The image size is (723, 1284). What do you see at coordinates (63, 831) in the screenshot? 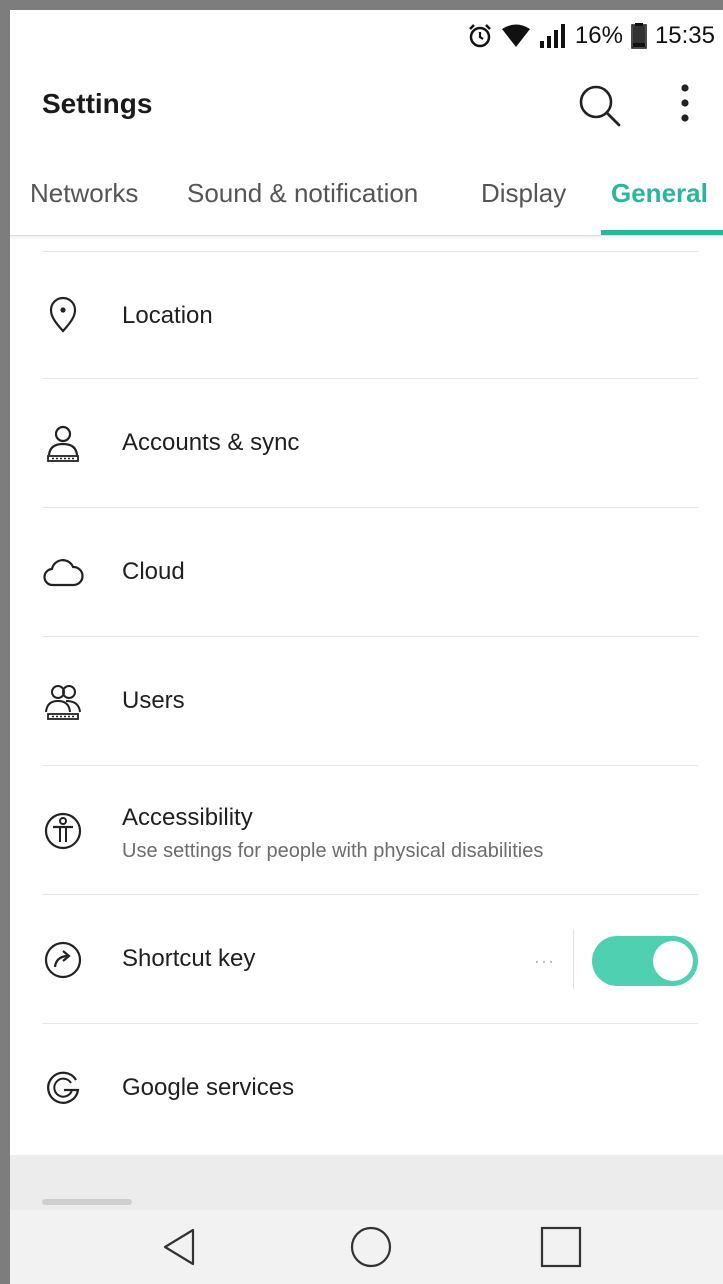
I see `accessibility-icon` at bounding box center [63, 831].